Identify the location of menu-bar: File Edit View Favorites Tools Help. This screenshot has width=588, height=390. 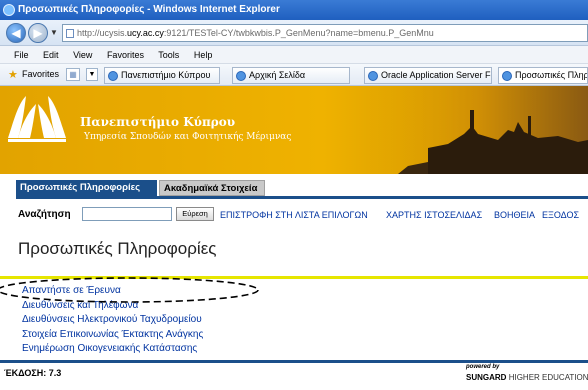
(294, 55).